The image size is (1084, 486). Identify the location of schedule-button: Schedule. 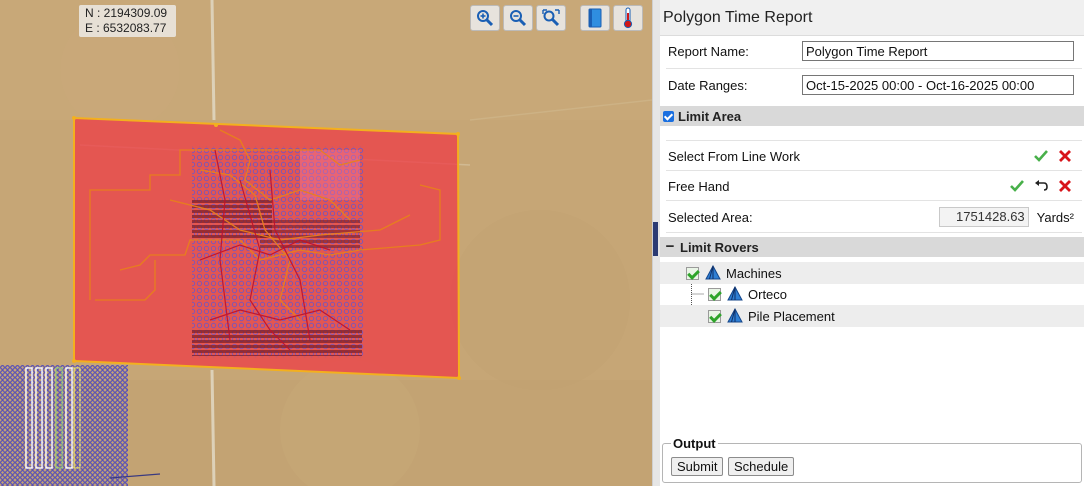
(761, 466).